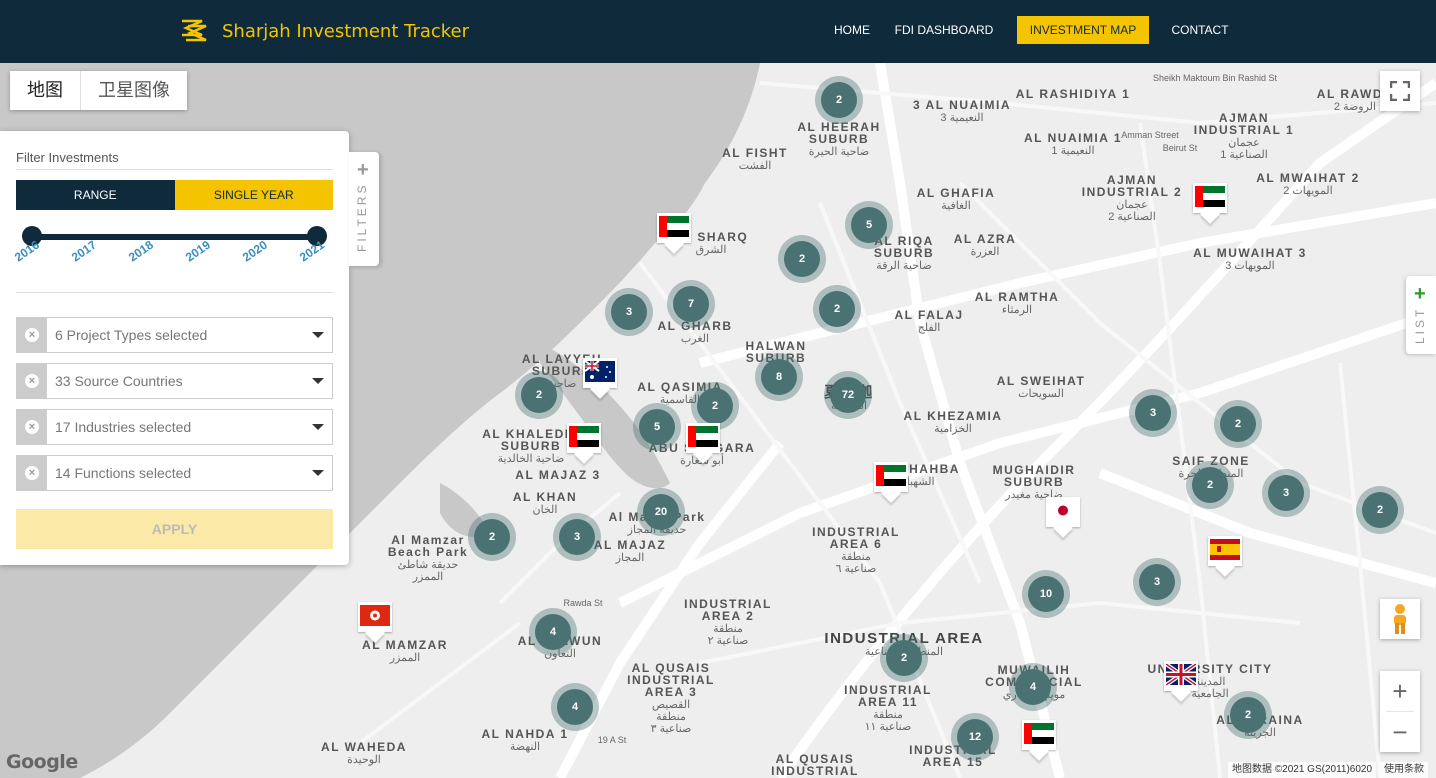  Describe the element at coordinates (95, 195) in the screenshot. I see `range-mode-button: RANGE` at that location.